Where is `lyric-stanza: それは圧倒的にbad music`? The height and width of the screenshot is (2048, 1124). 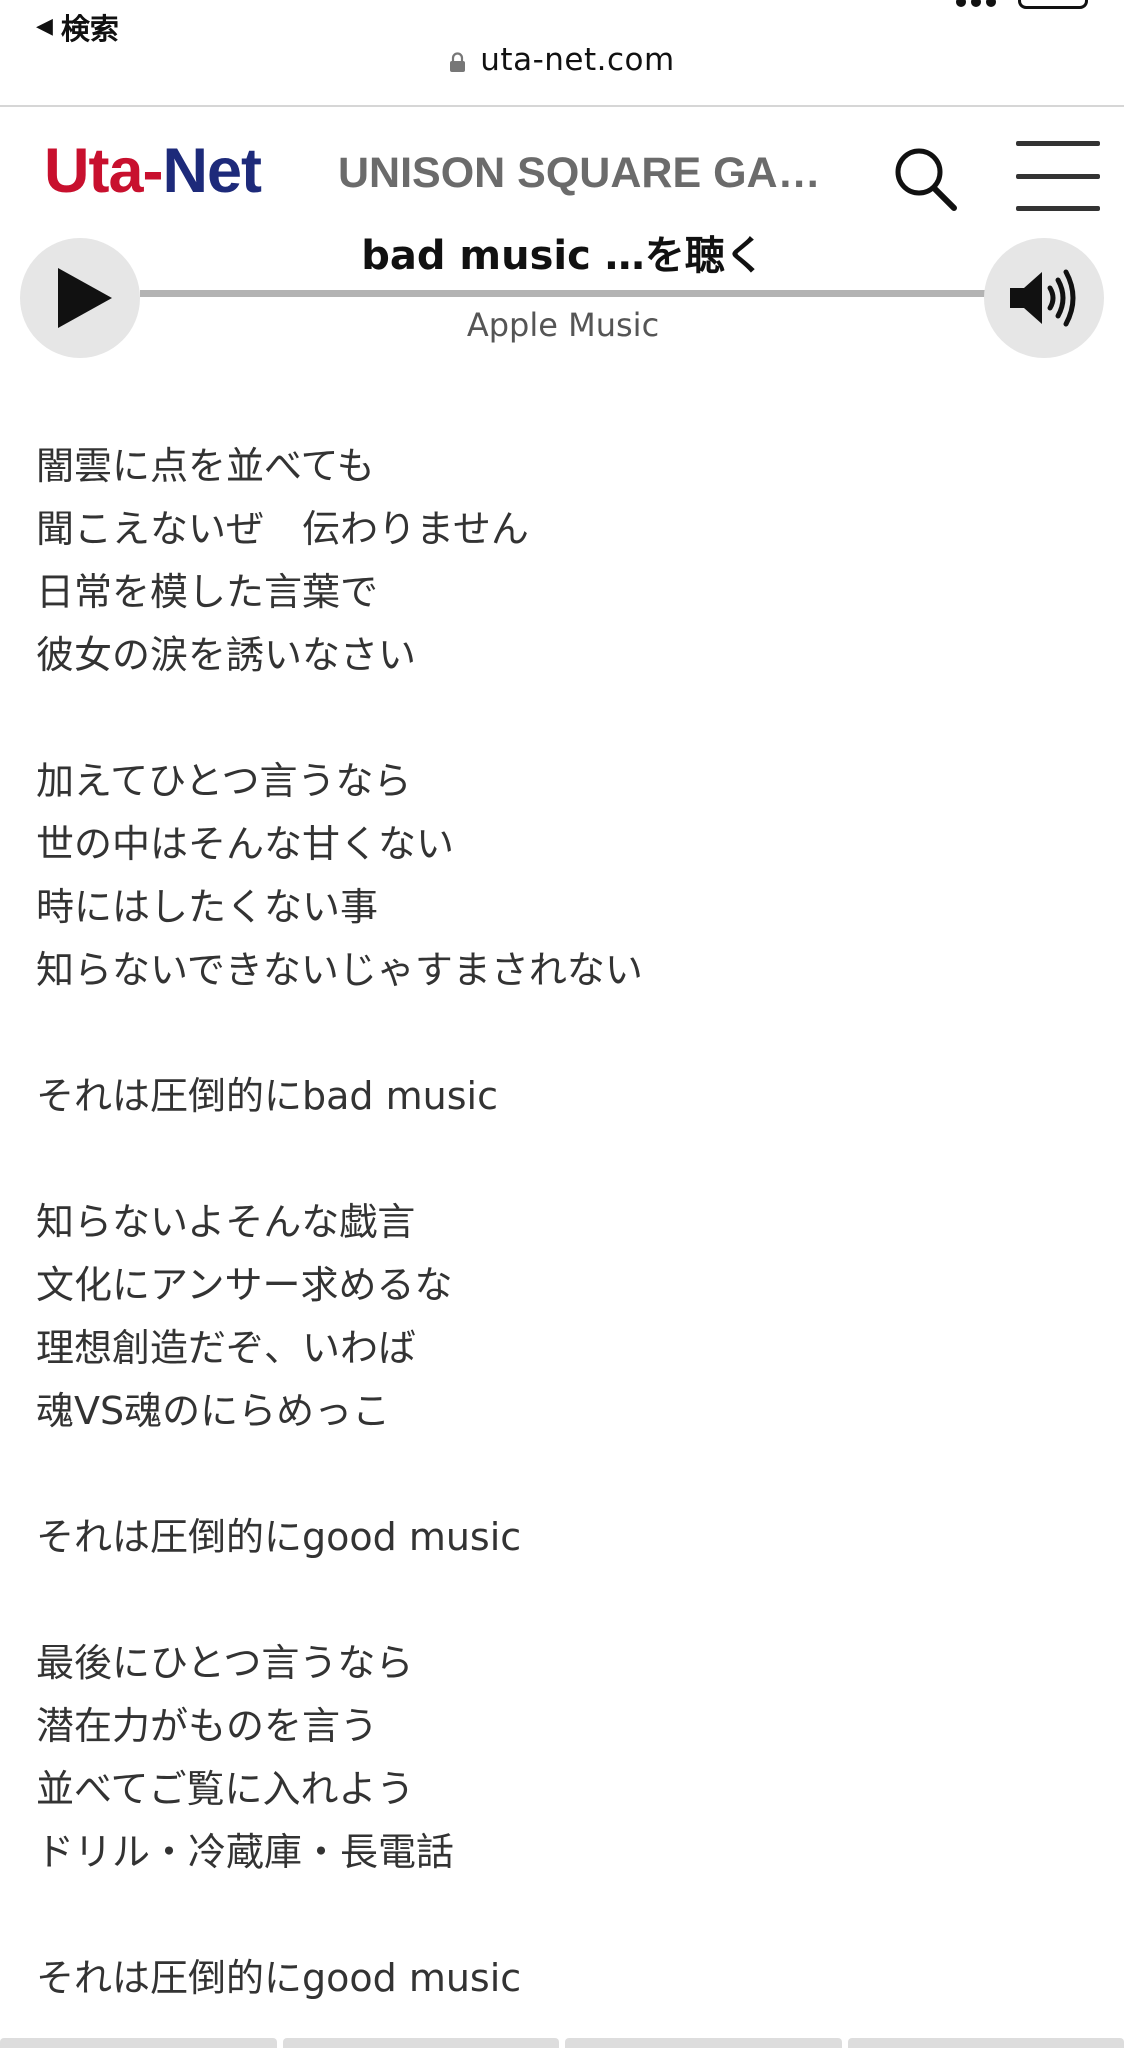
lyric-stanza: それは圧倒的にbad music is located at coordinates (566, 1096).